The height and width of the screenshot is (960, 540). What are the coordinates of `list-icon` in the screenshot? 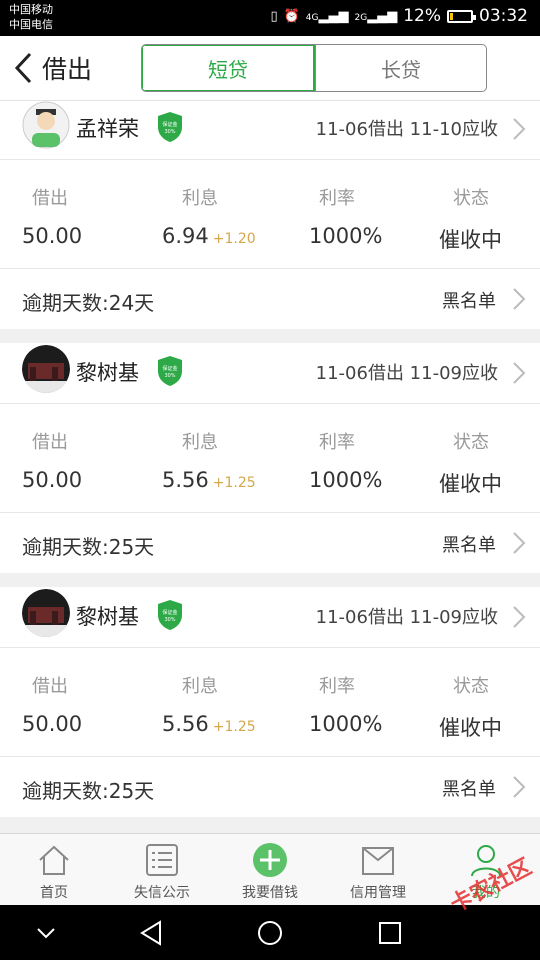 It's located at (162, 860).